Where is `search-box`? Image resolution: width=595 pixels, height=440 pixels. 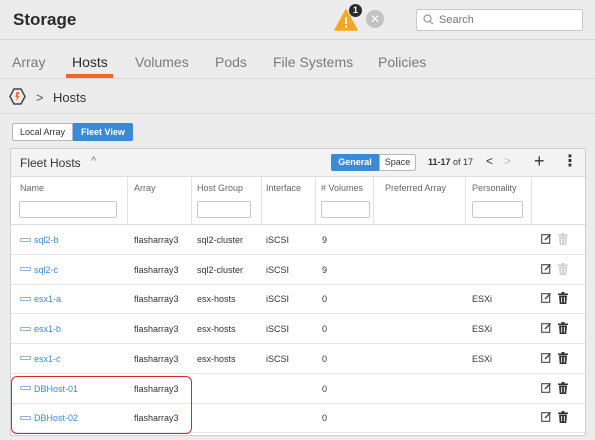 search-box is located at coordinates (499, 20).